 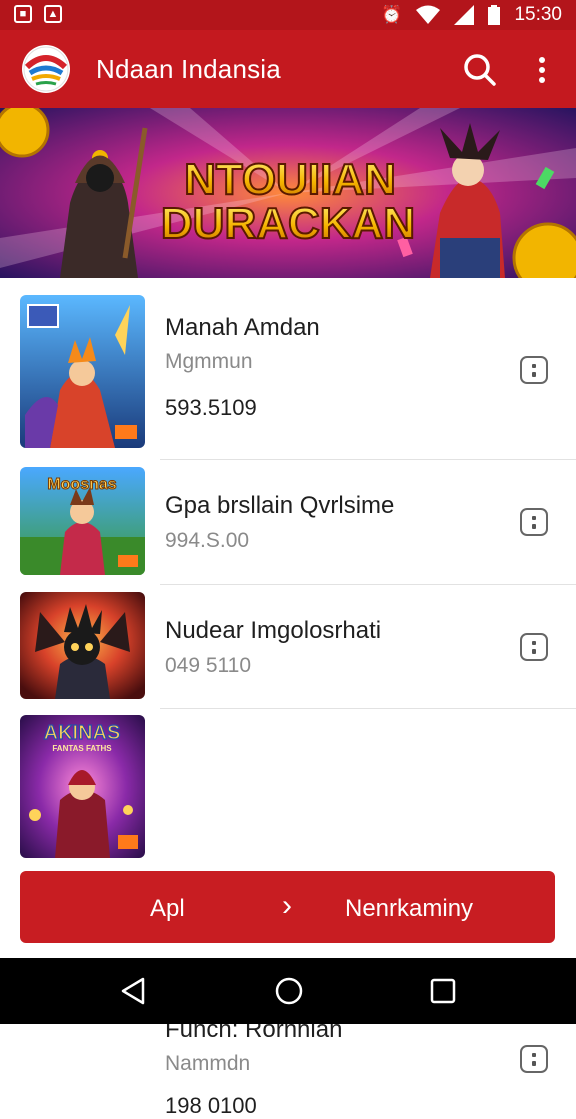 I want to click on system-nav-bar, so click(x=288, y=991).